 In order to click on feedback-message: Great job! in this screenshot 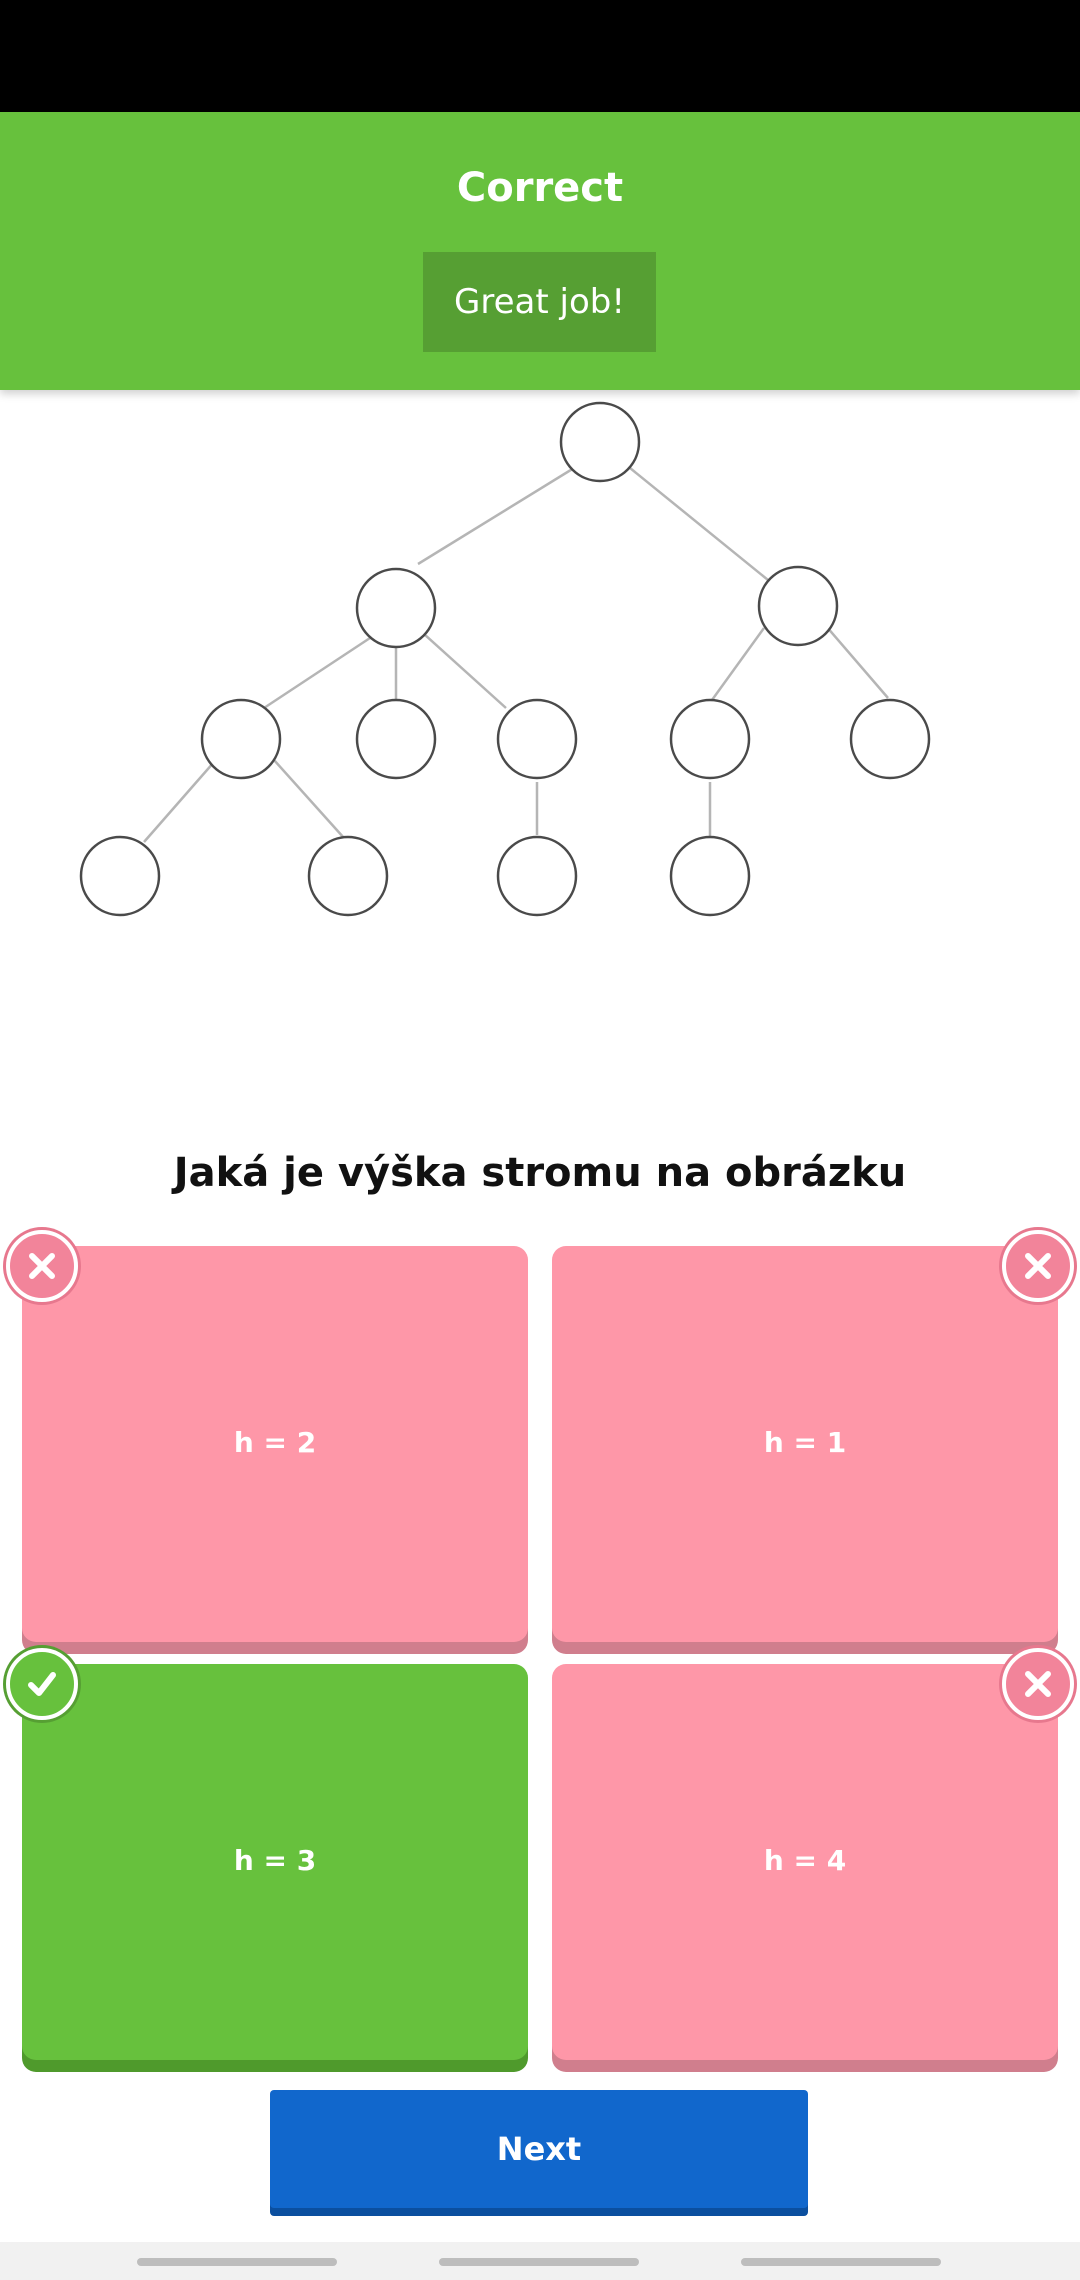, I will do `click(539, 302)`.